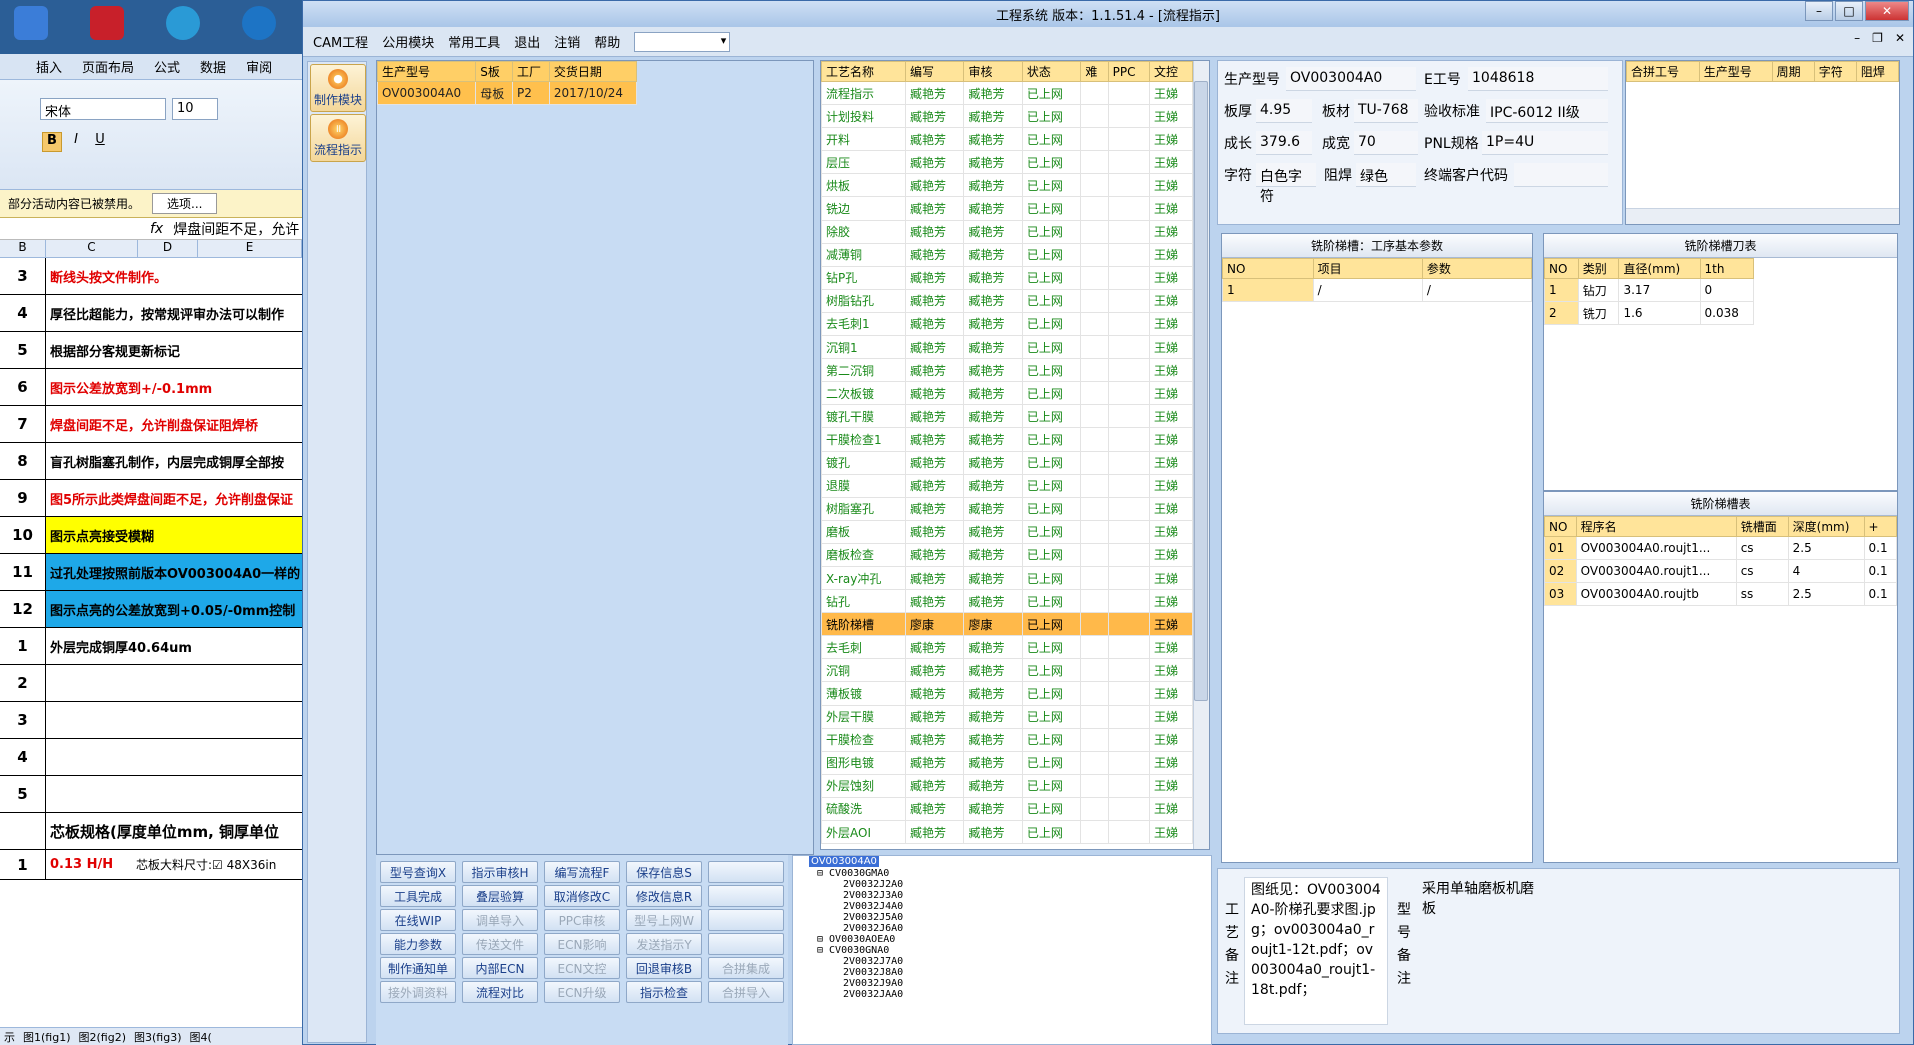 The width and height of the screenshot is (1914, 1045). Describe the element at coordinates (1538, 79) in the screenshot. I see `value-e-no: 1048618` at that location.